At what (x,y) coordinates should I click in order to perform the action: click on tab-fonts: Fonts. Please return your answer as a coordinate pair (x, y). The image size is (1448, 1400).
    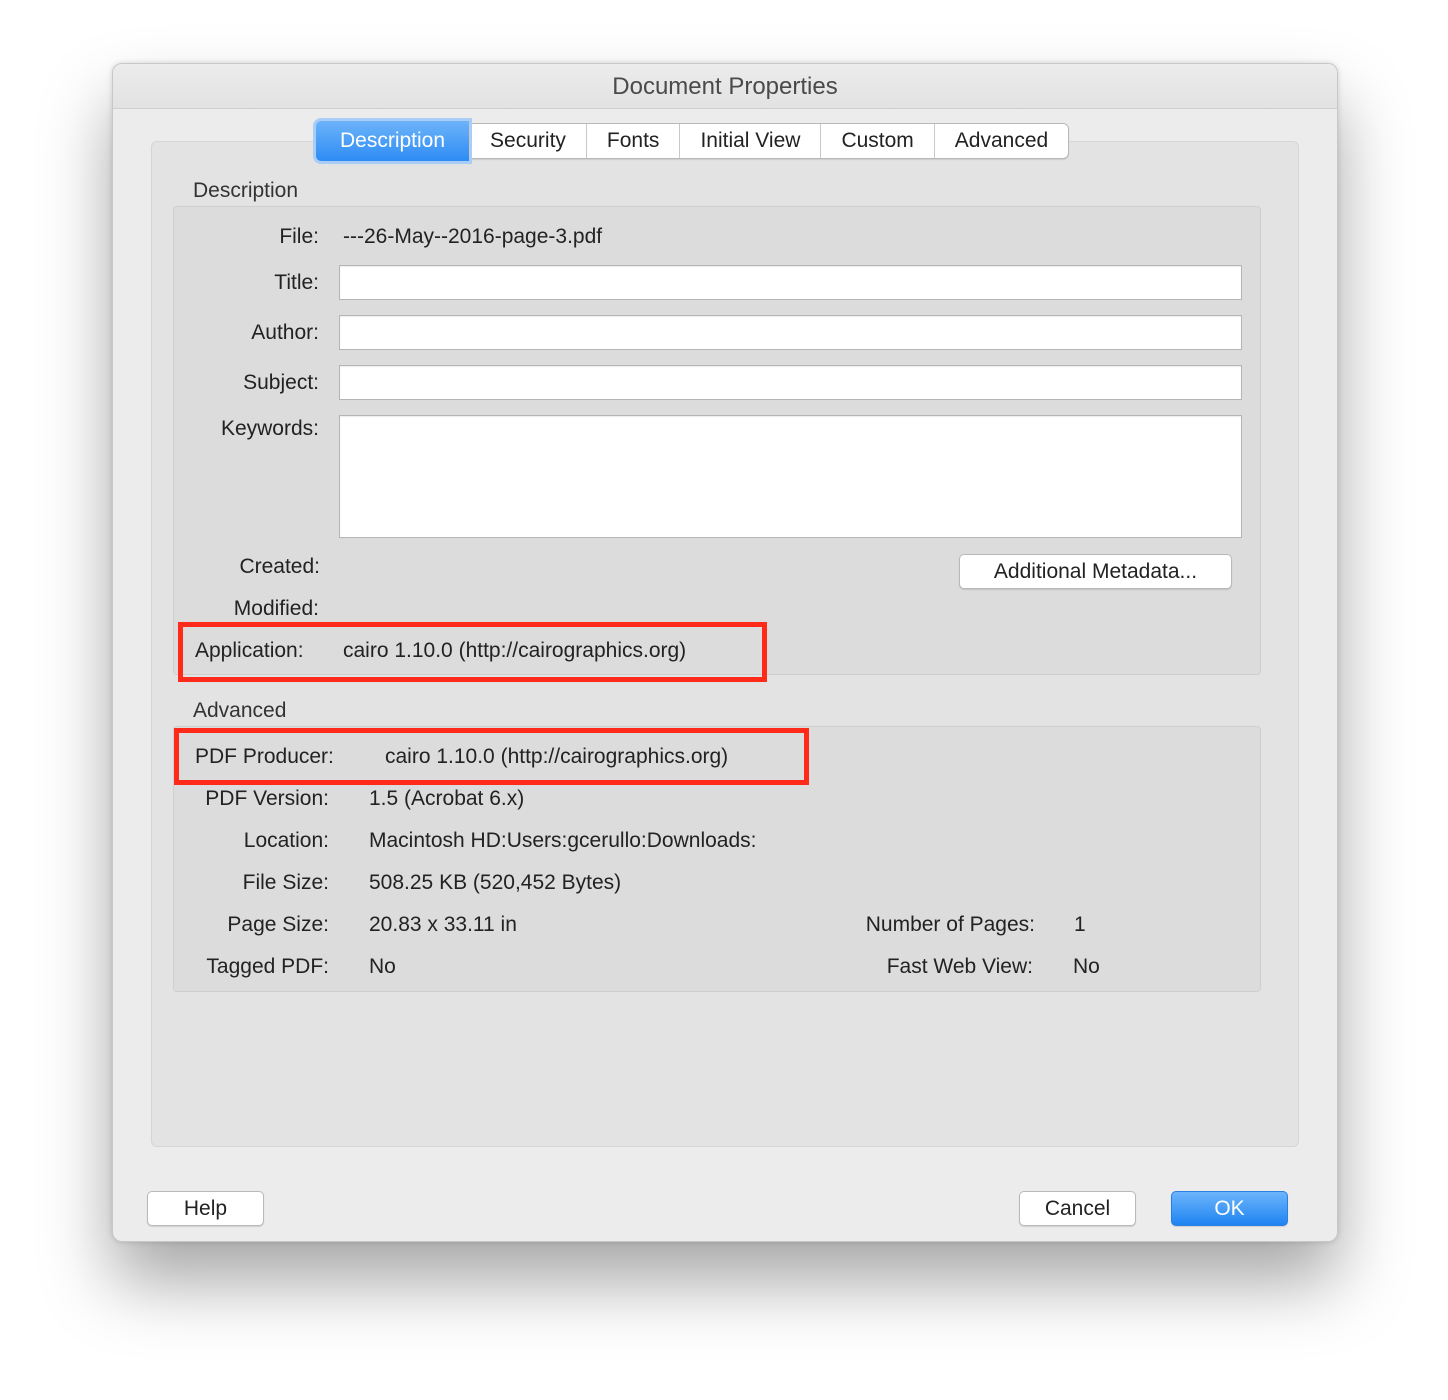
    Looking at the image, I should click on (632, 141).